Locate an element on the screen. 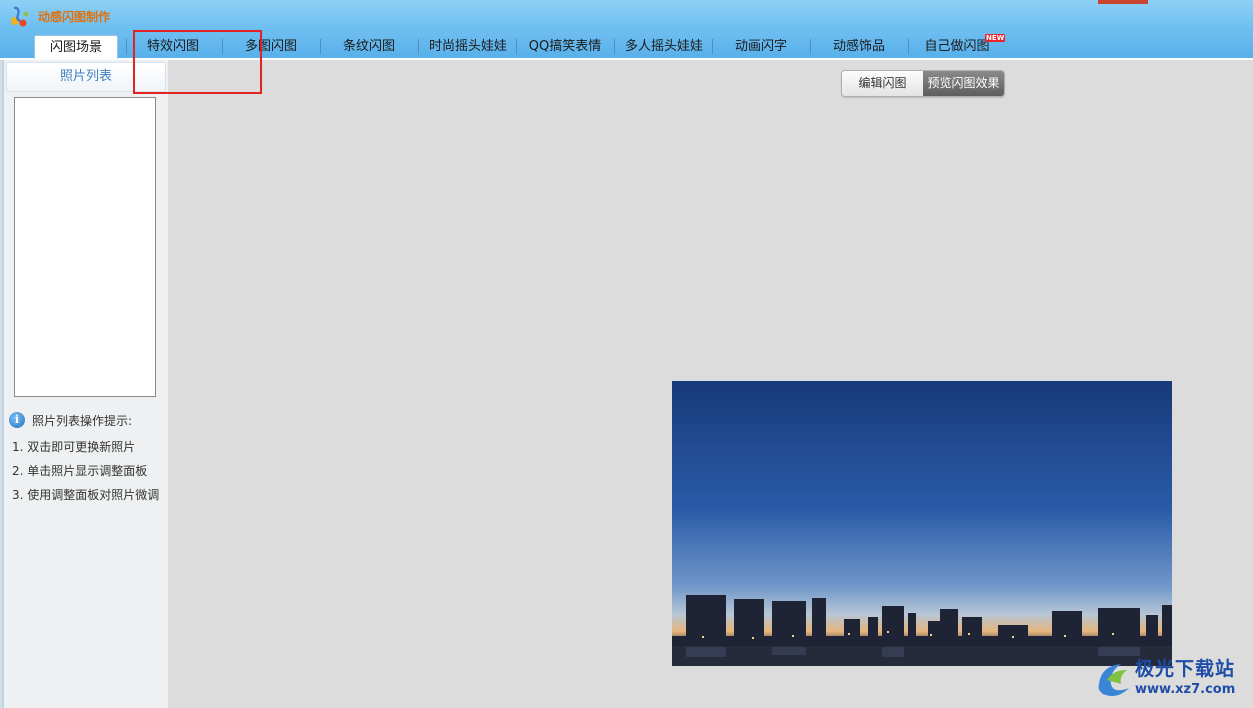 The image size is (1253, 708). mode-toggle: 编辑闪图 预览闪图效果 is located at coordinates (923, 83).